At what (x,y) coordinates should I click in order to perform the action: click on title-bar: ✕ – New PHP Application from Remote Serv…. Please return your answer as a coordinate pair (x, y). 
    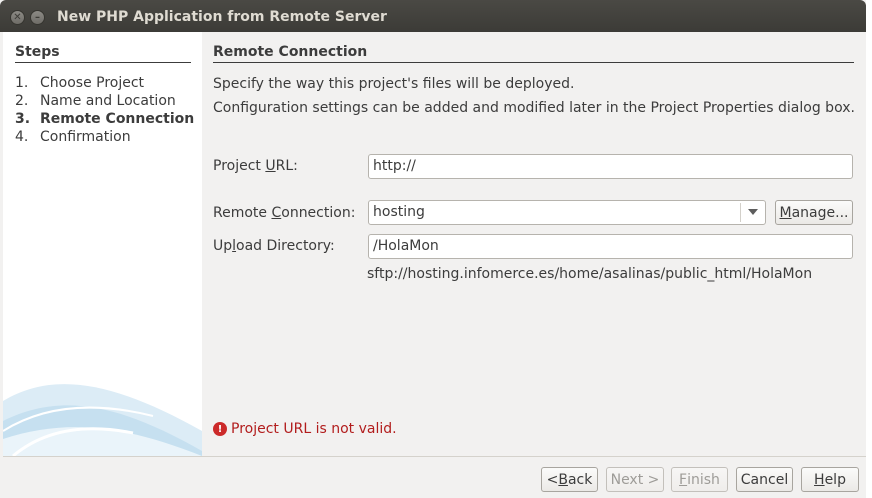
    Looking at the image, I should click on (433, 16).